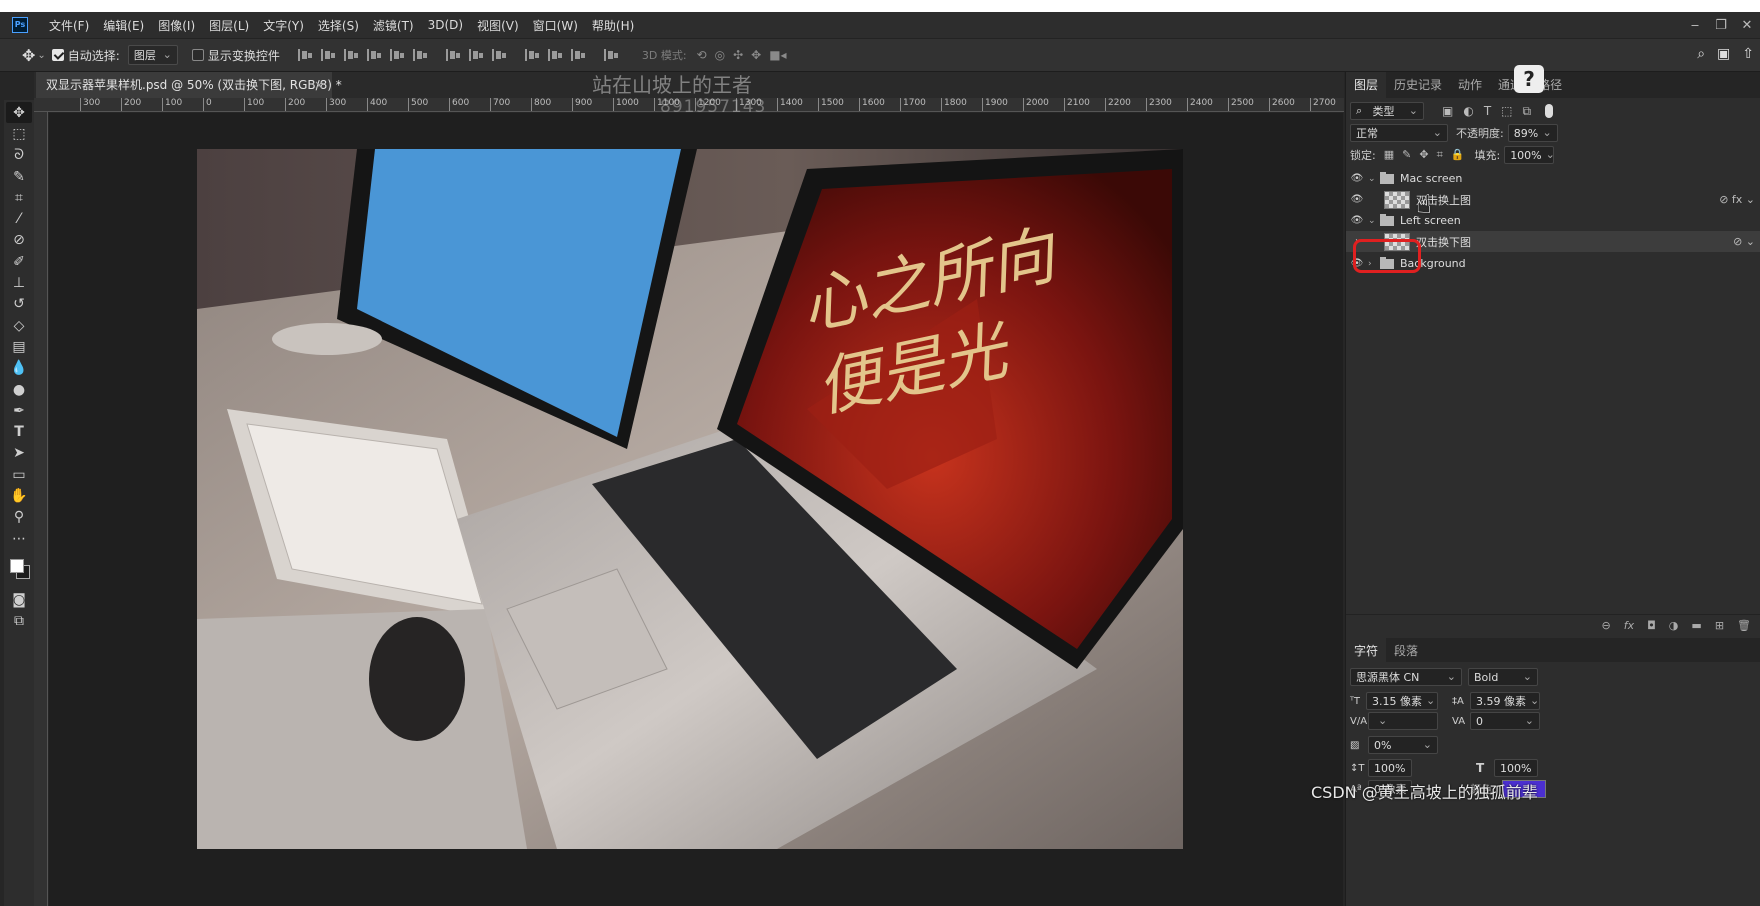 This screenshot has width=1760, height=906. I want to click on distribute-bottom-icon, so click(498, 55).